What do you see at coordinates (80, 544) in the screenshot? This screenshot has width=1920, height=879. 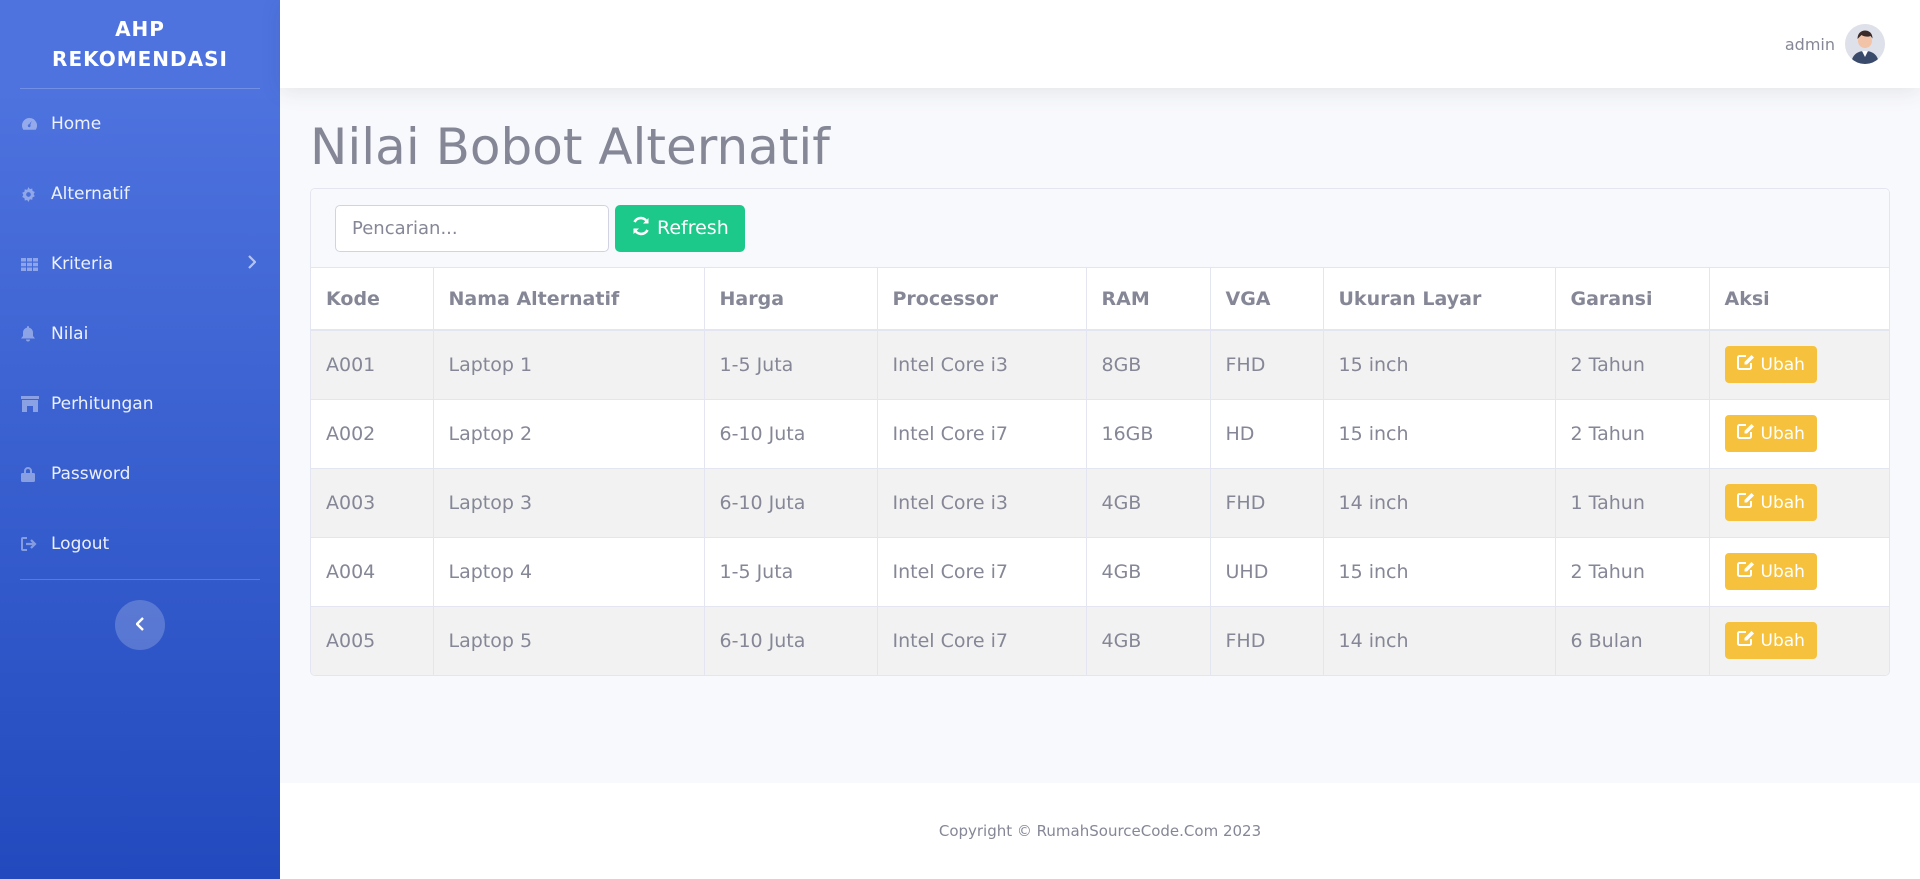 I see `sidebar-item-label: Logout` at bounding box center [80, 544].